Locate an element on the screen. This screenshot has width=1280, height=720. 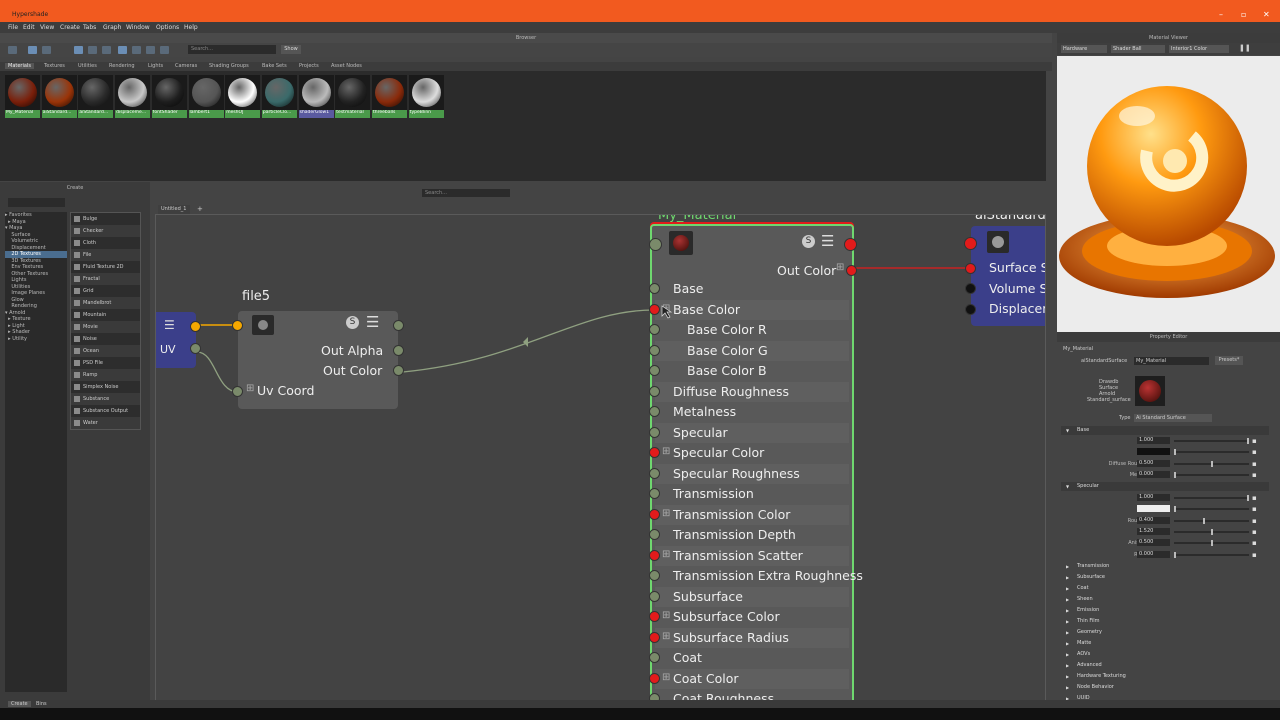
pe-section-collapsed: Matte is located at coordinates (1165, 643).